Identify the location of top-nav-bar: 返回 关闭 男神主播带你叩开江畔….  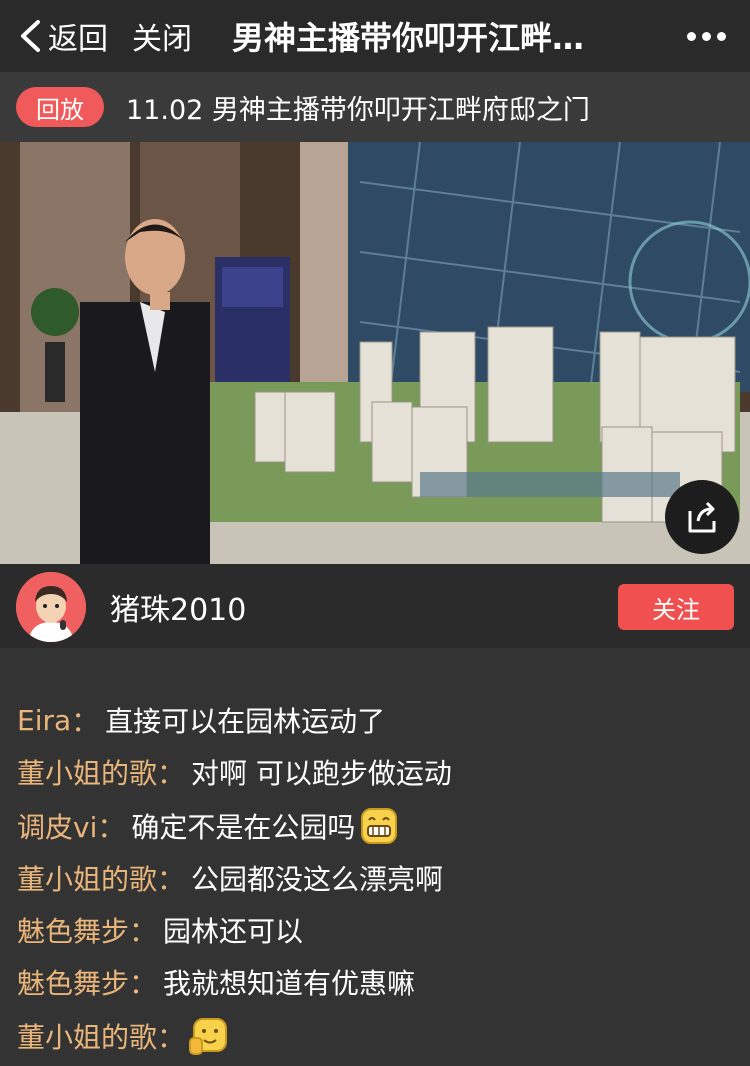
(375, 36).